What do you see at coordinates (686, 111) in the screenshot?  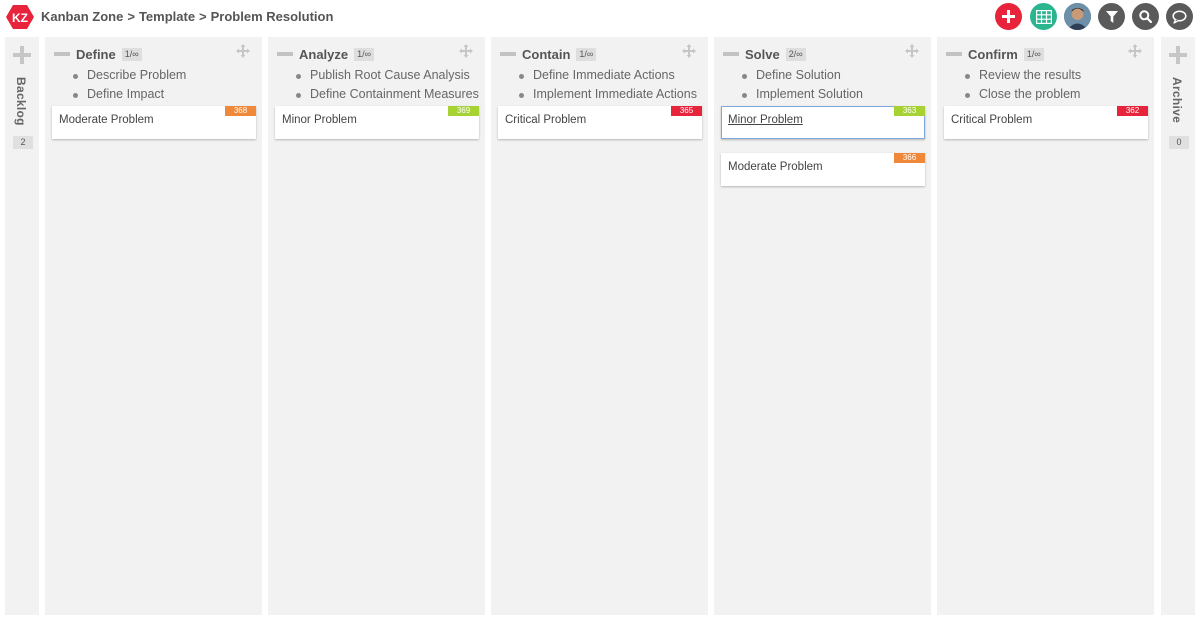 I see `card-id-badge: 365` at bounding box center [686, 111].